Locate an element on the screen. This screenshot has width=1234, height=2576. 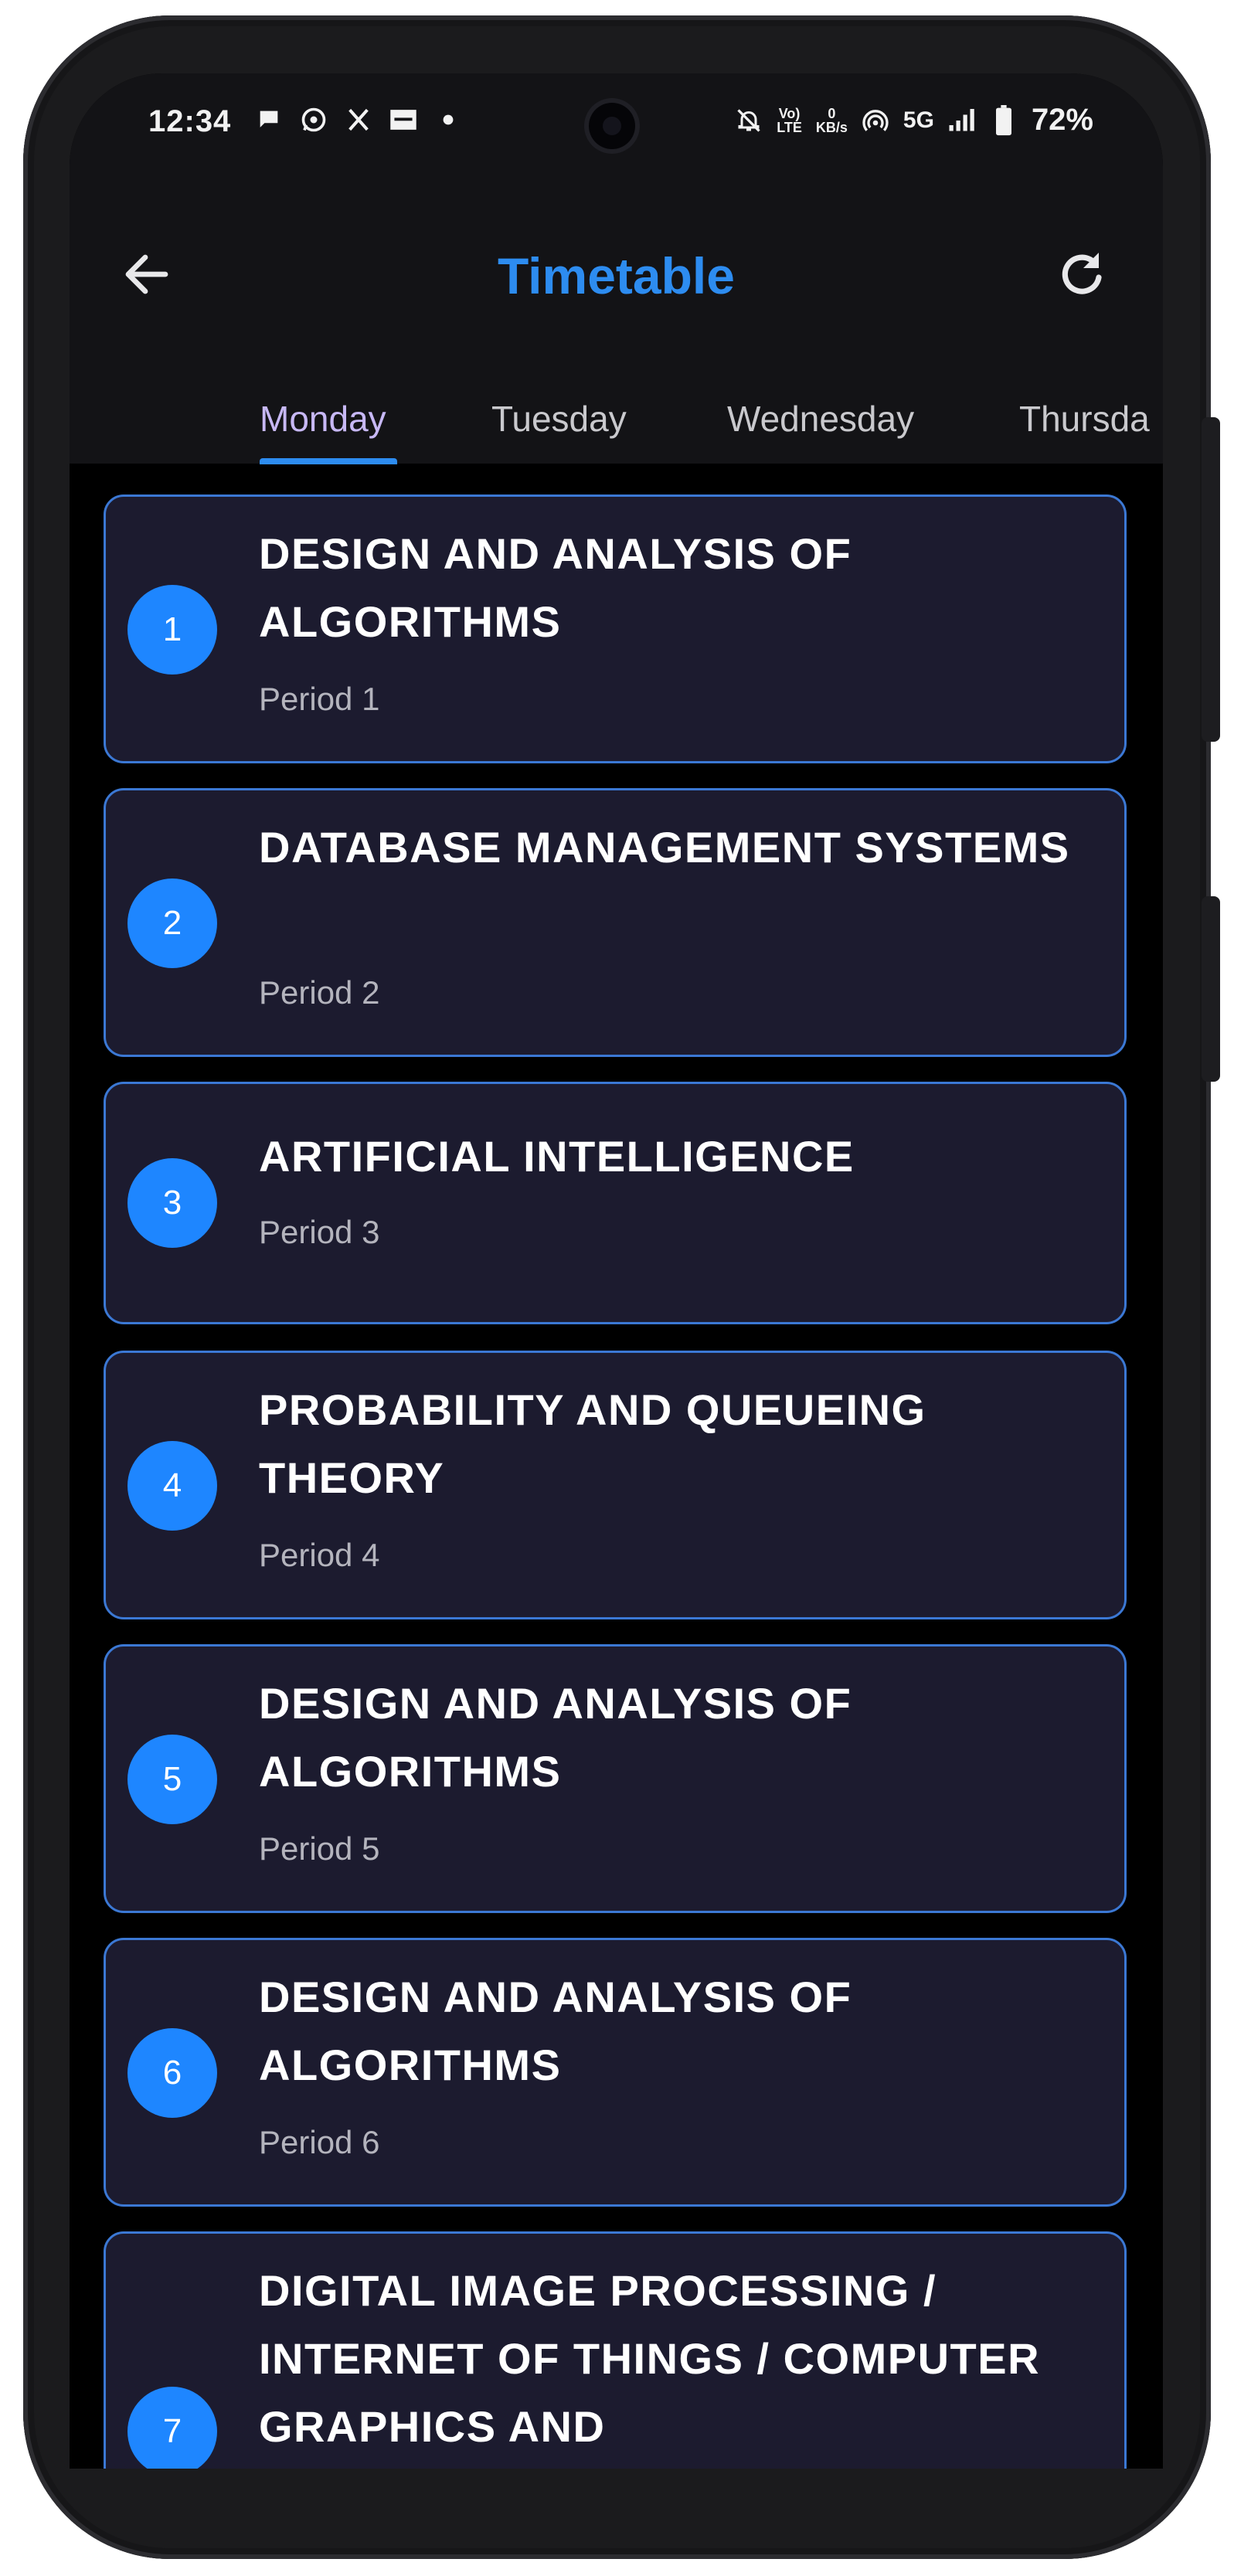
speed-unit: KB/s is located at coordinates (831, 127).